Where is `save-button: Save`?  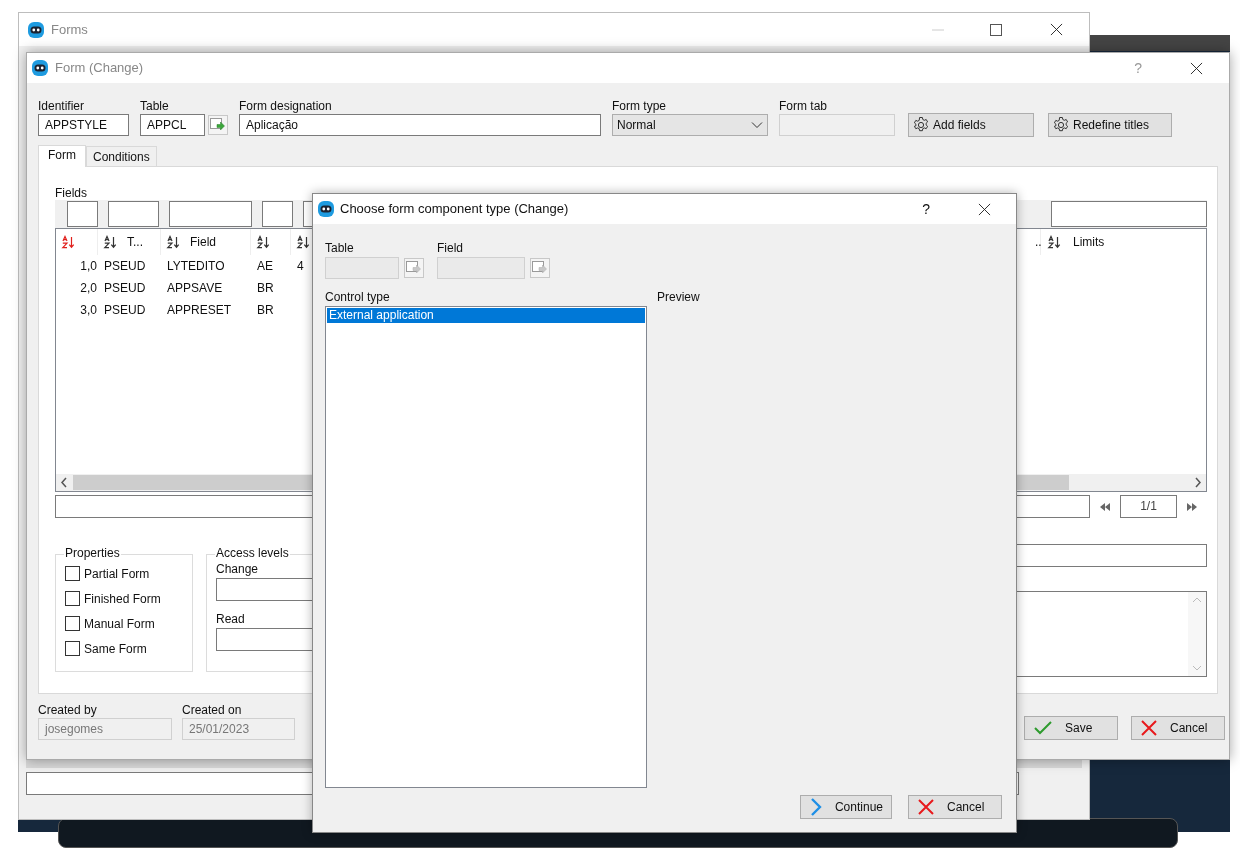 save-button: Save is located at coordinates (1071, 728).